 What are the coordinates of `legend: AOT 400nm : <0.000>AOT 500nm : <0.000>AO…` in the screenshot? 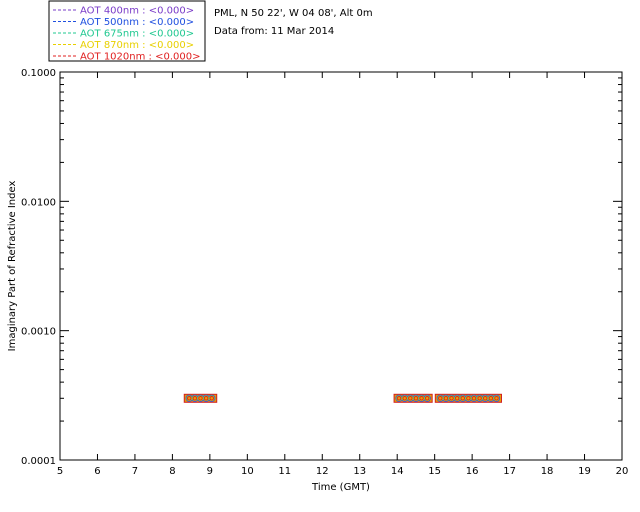 It's located at (127, 31).